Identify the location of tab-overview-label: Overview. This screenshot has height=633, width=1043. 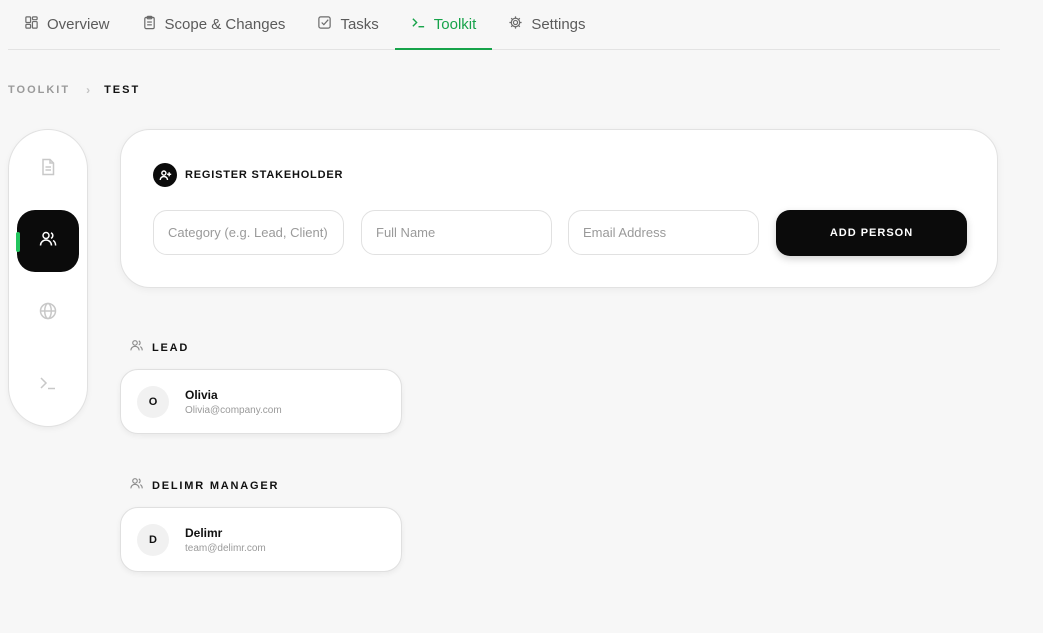
(78, 24).